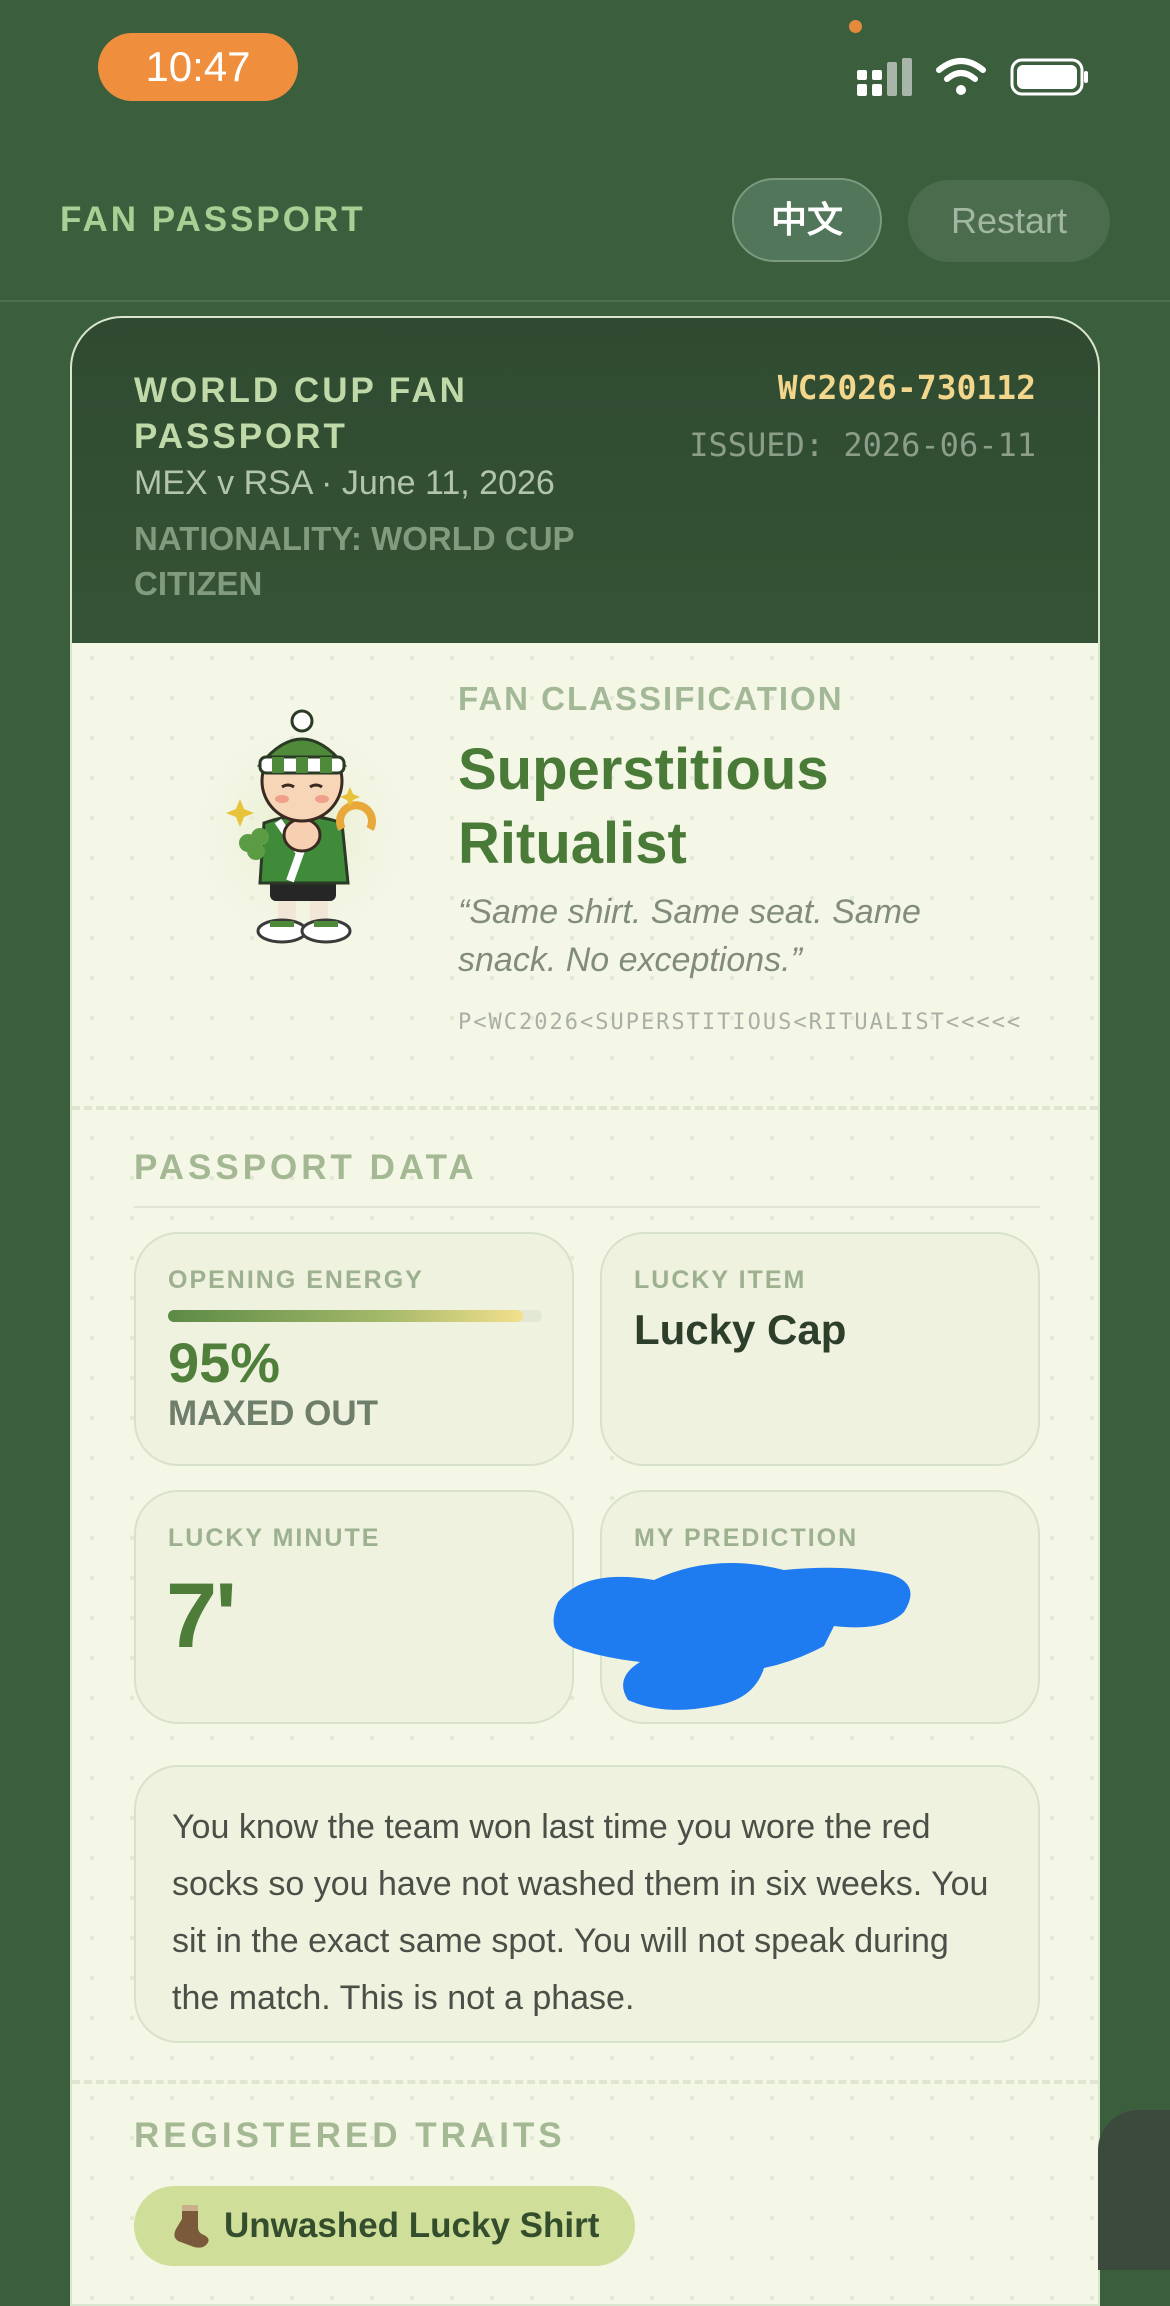 The image size is (1170, 2306). What do you see at coordinates (740, 1329) in the screenshot?
I see `lucky-item-value: Lucky Cap` at bounding box center [740, 1329].